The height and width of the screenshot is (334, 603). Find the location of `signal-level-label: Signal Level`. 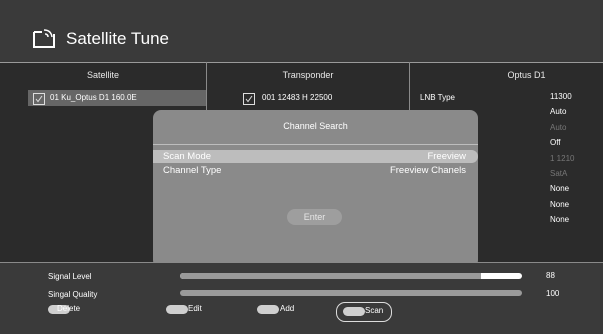

signal-level-label: Signal Level is located at coordinates (70, 276).